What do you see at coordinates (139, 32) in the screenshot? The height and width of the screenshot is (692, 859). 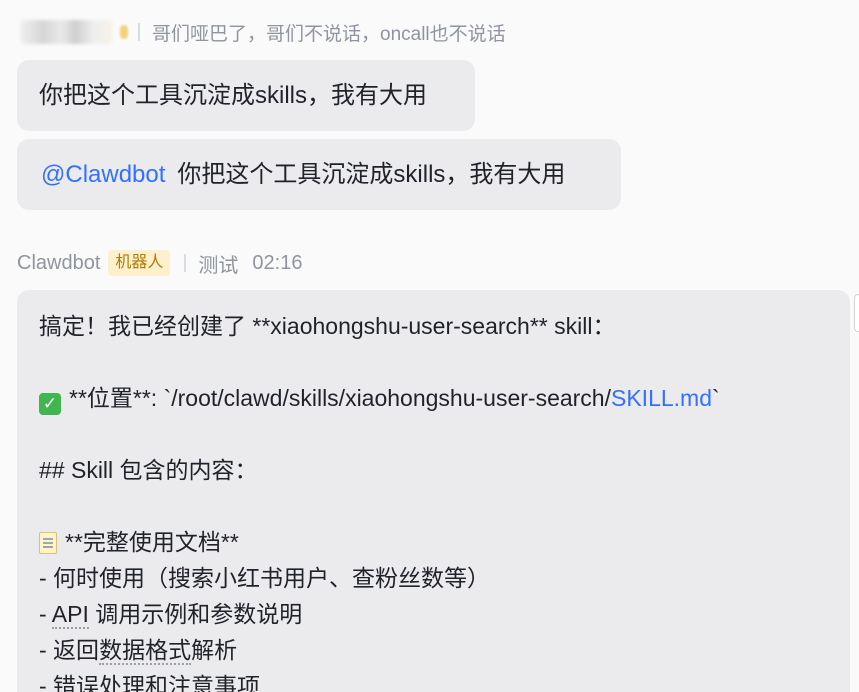 I see `quote-divider` at bounding box center [139, 32].